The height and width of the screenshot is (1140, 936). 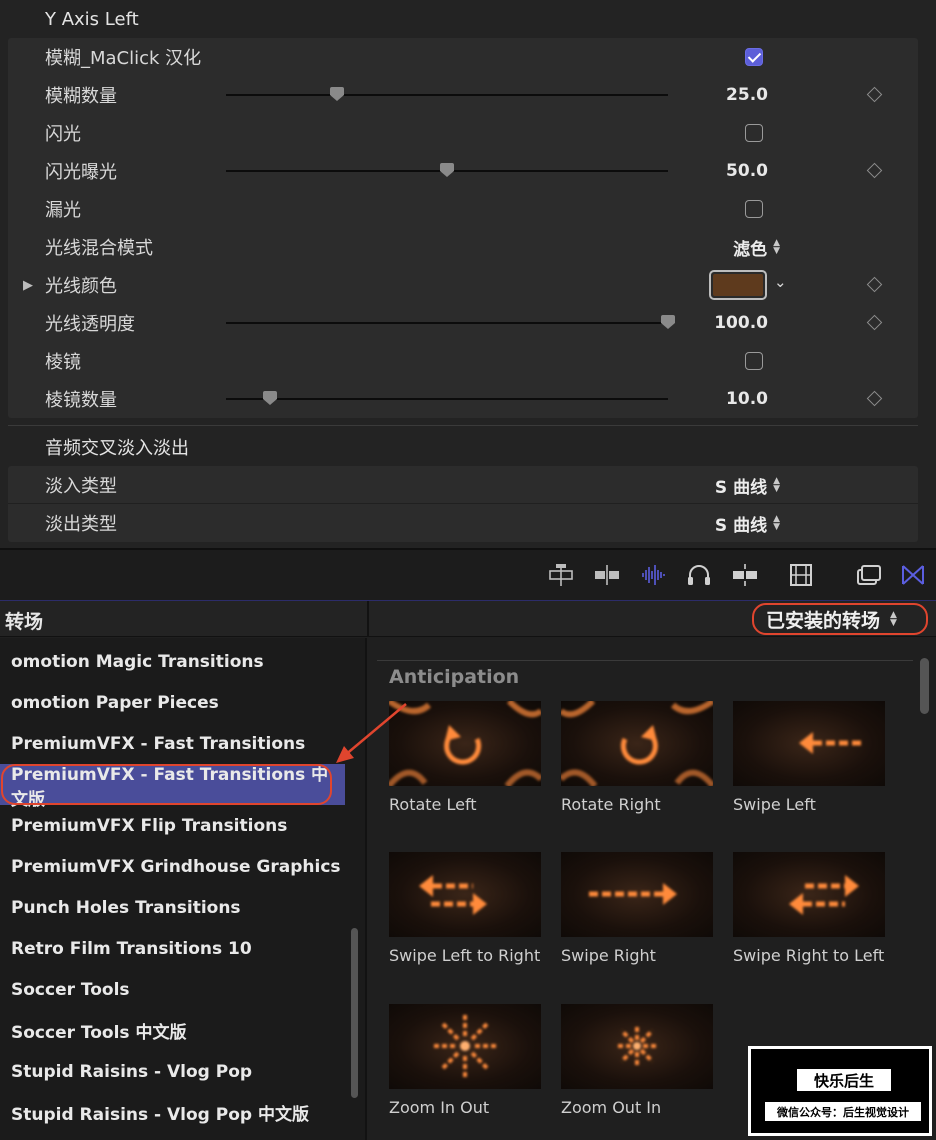 I want to click on transition-tile: Swipe Left to Right, so click(x=465, y=909).